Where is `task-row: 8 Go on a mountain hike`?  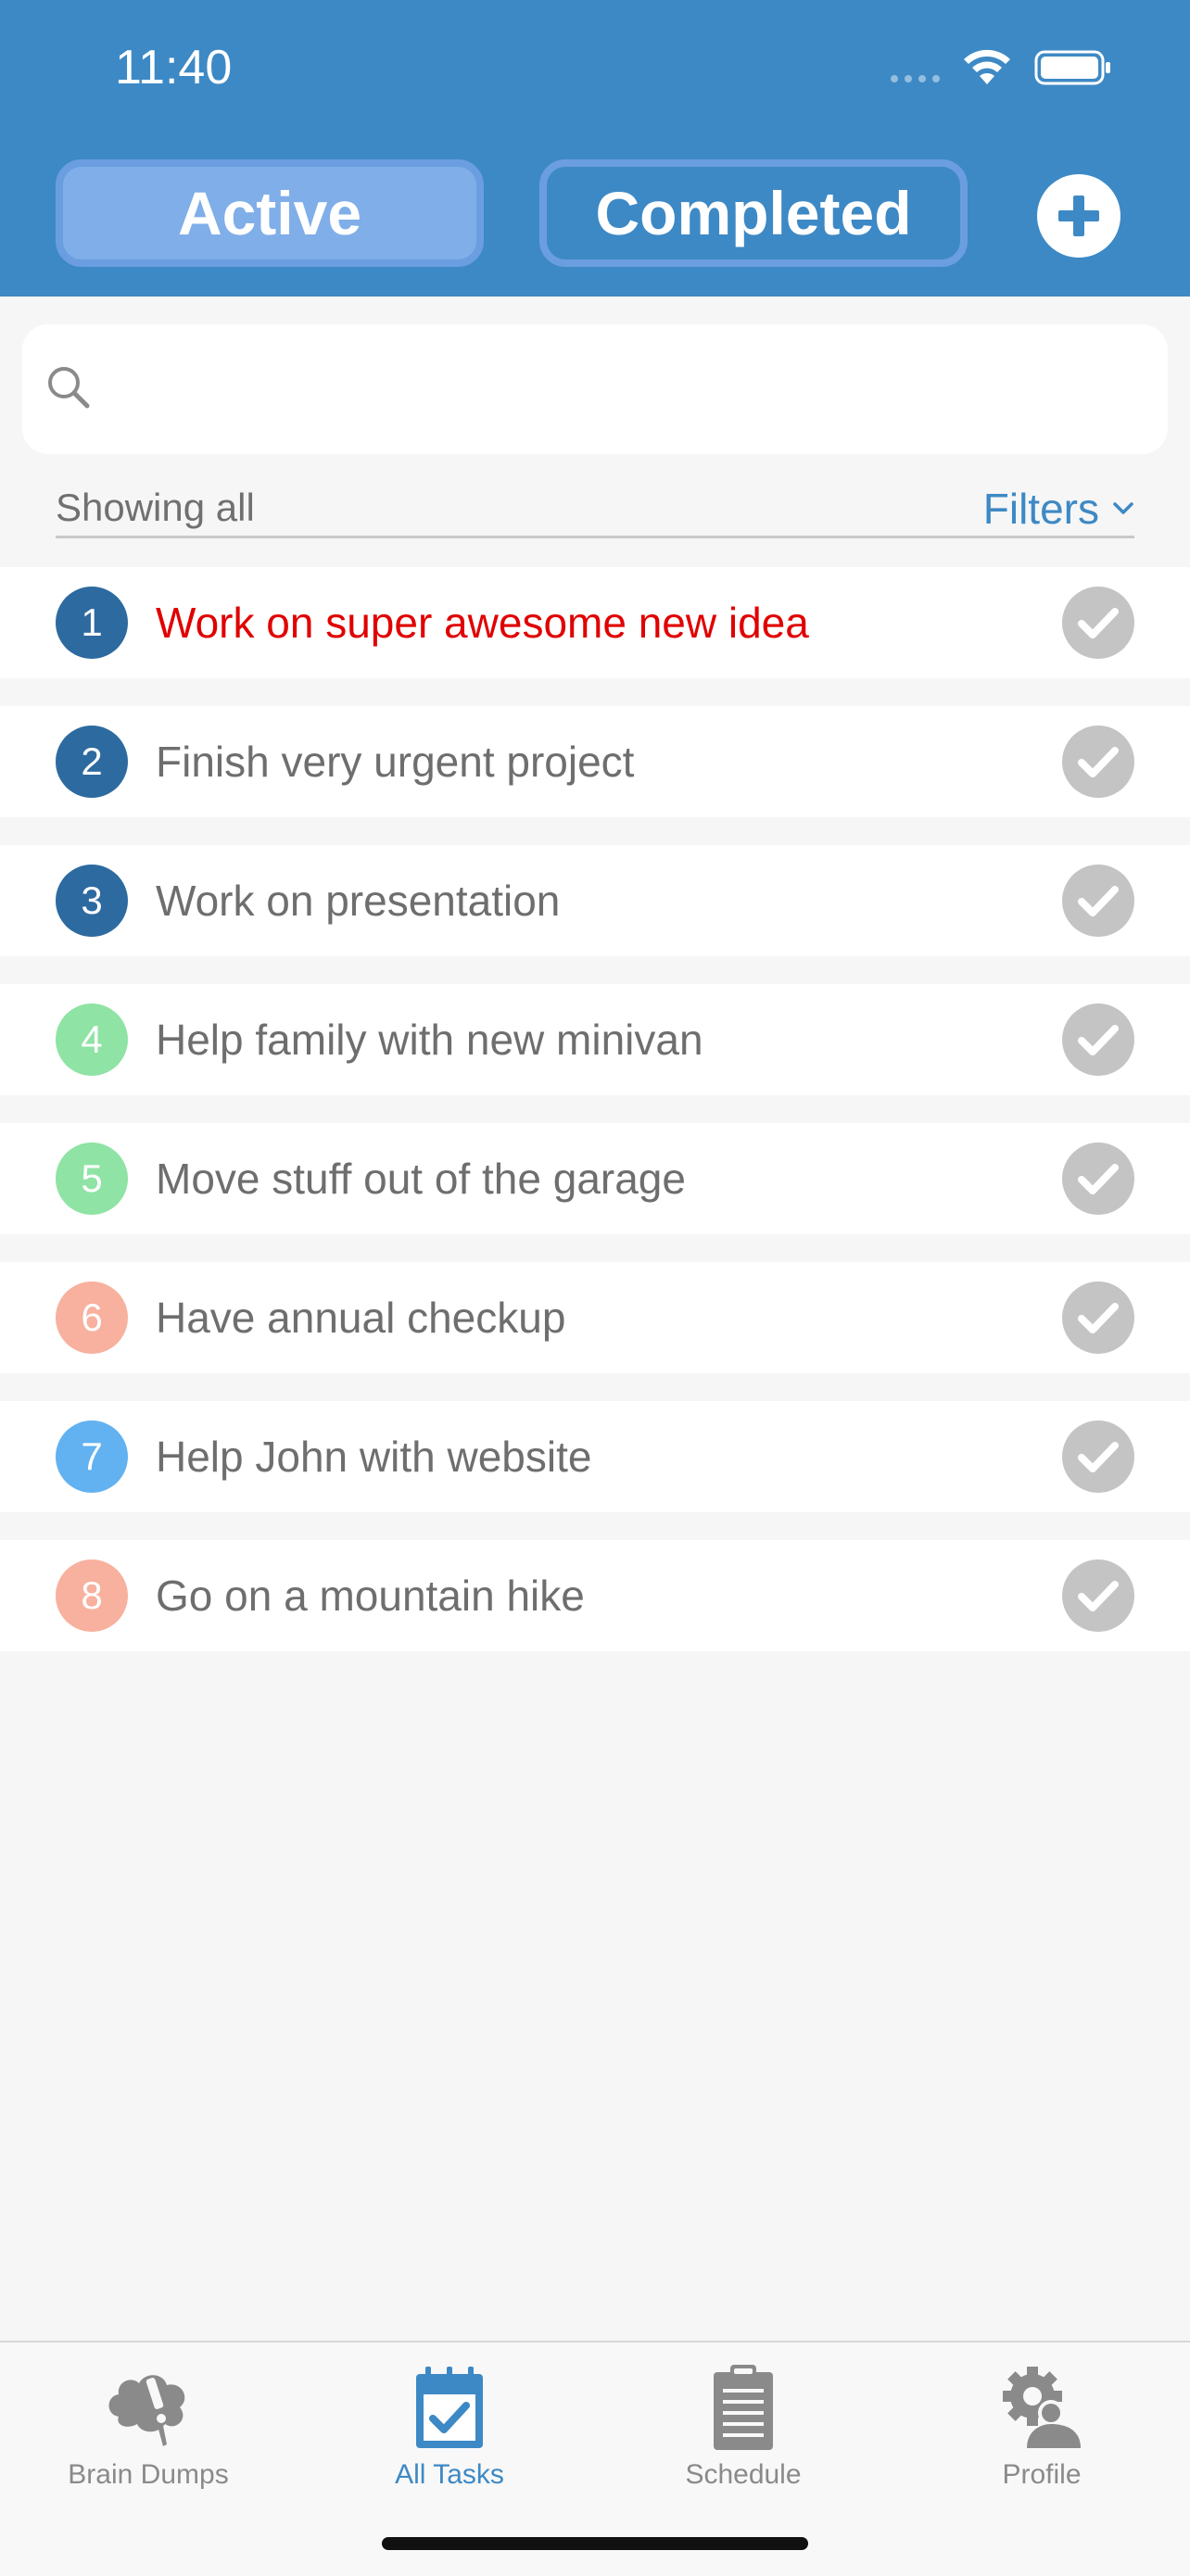 task-row: 8 Go on a mountain hike is located at coordinates (595, 1596).